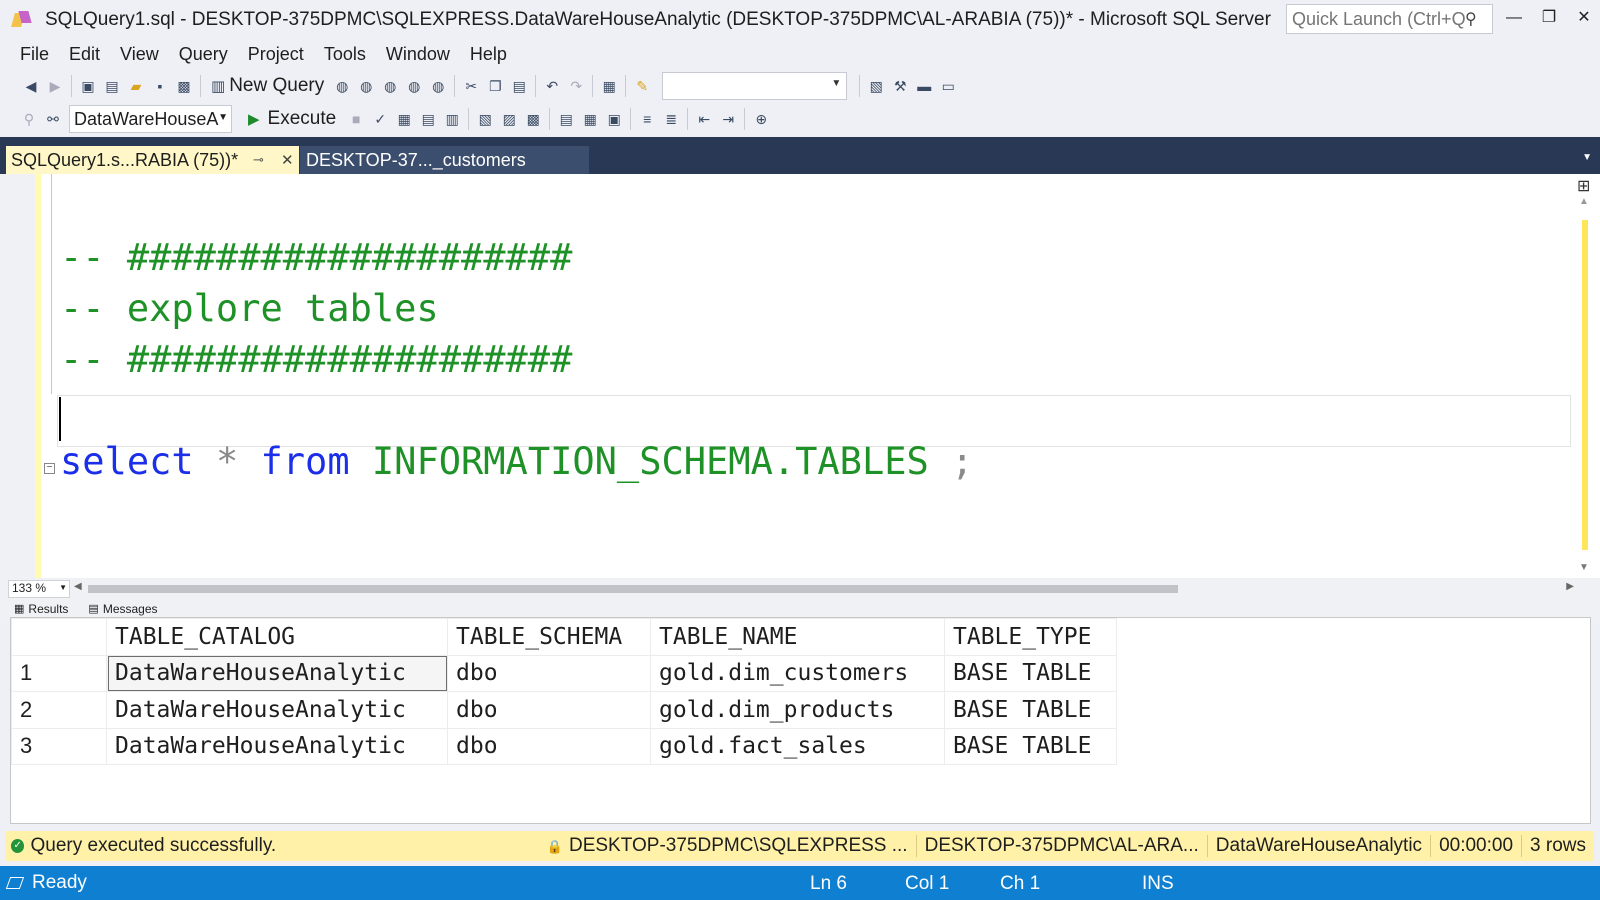 The height and width of the screenshot is (900, 1600). Describe the element at coordinates (345, 54) in the screenshot. I see `menu-tools: Tools` at that location.